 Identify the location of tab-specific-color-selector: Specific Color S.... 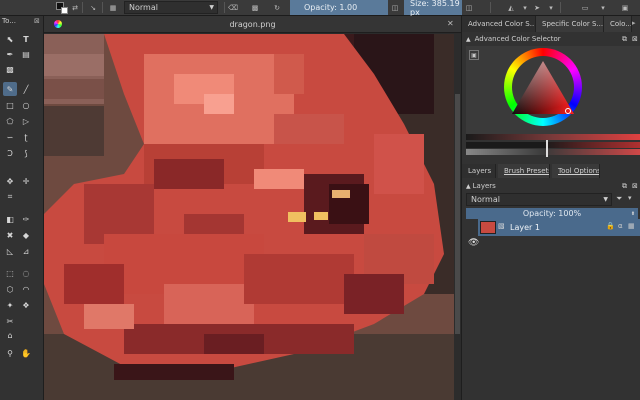
(570, 24).